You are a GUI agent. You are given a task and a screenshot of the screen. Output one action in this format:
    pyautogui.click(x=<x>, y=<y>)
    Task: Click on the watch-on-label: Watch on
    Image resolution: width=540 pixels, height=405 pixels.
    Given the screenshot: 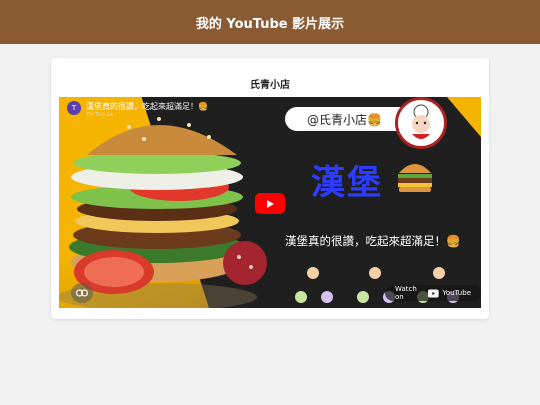 What is the action you would take?
    pyautogui.click(x=406, y=293)
    